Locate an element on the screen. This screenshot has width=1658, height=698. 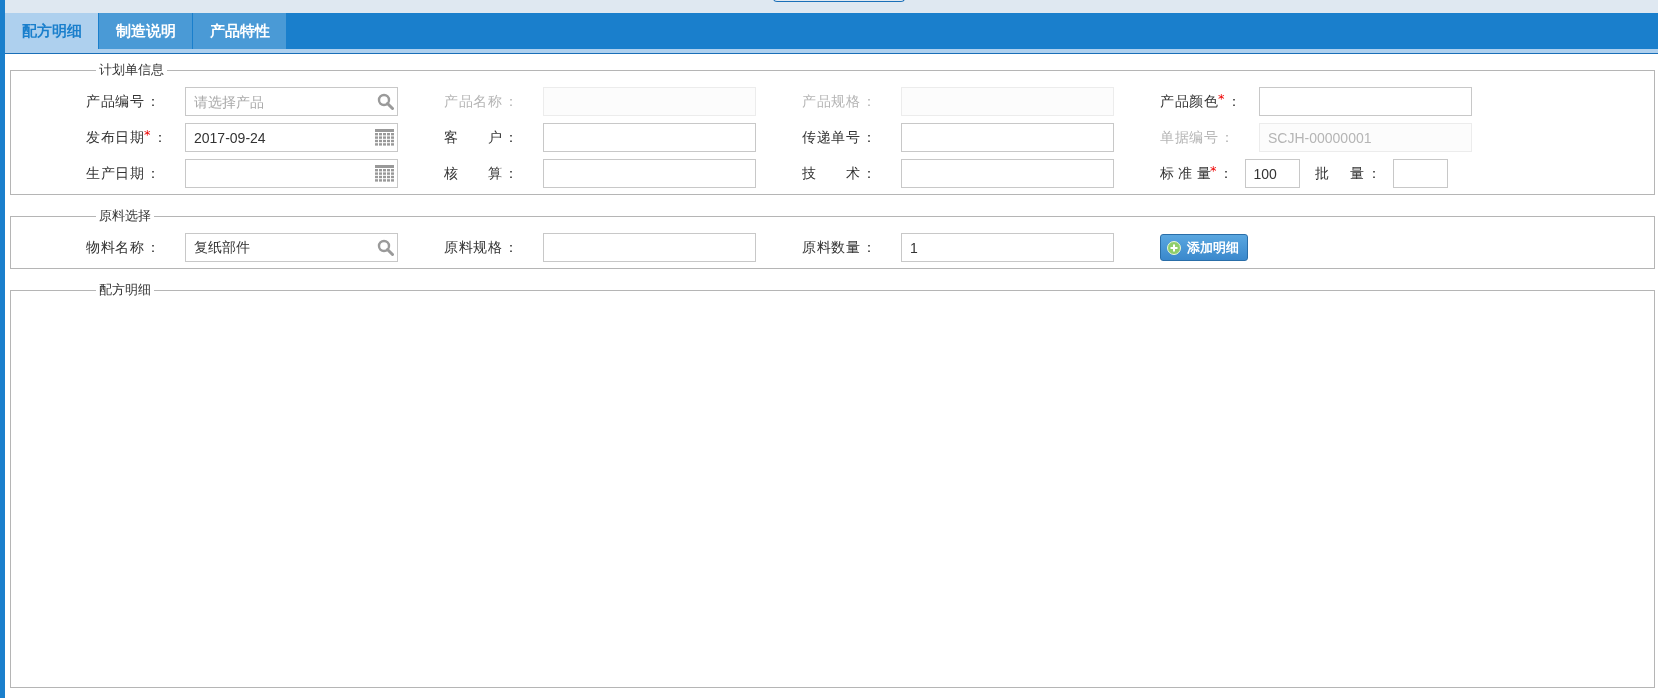
field-label: 物料名称： is located at coordinates (123, 247).